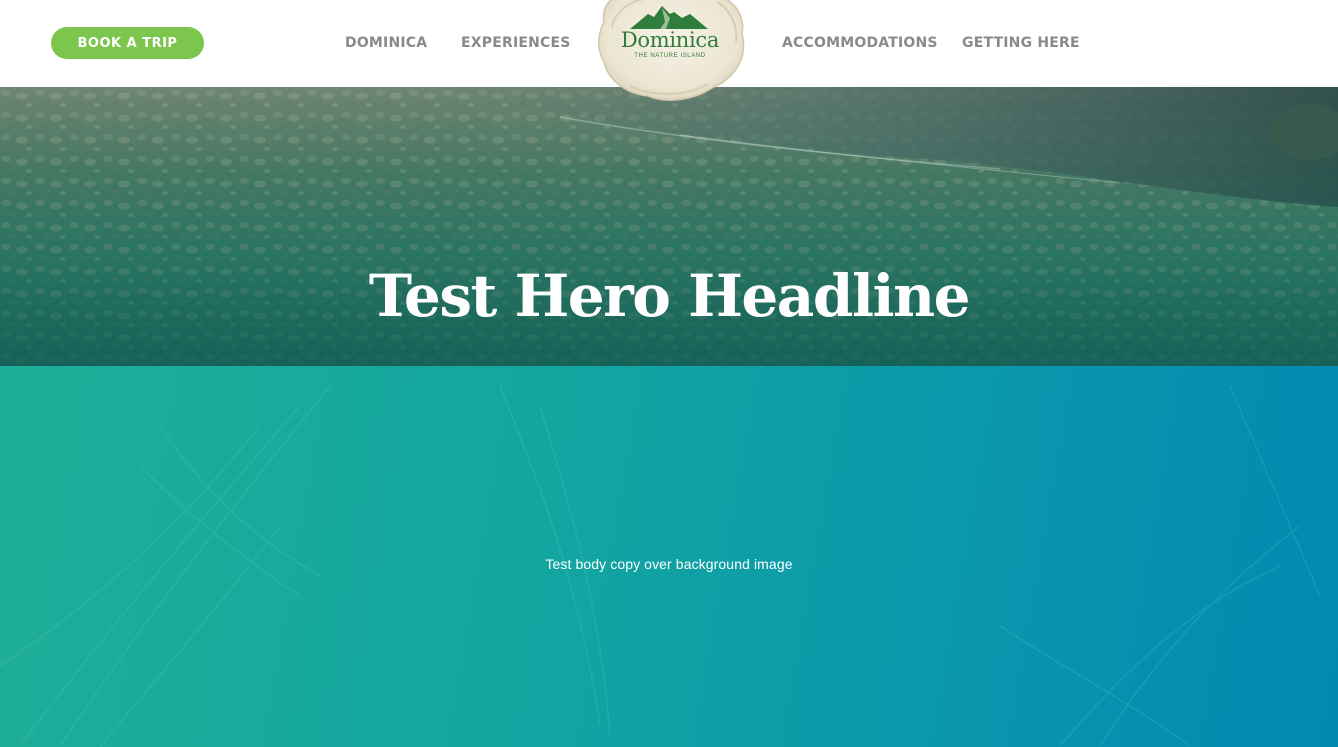 This screenshot has width=1338, height=747. What do you see at coordinates (669, 296) in the screenshot?
I see `hero-headline: Test Hero Headline` at bounding box center [669, 296].